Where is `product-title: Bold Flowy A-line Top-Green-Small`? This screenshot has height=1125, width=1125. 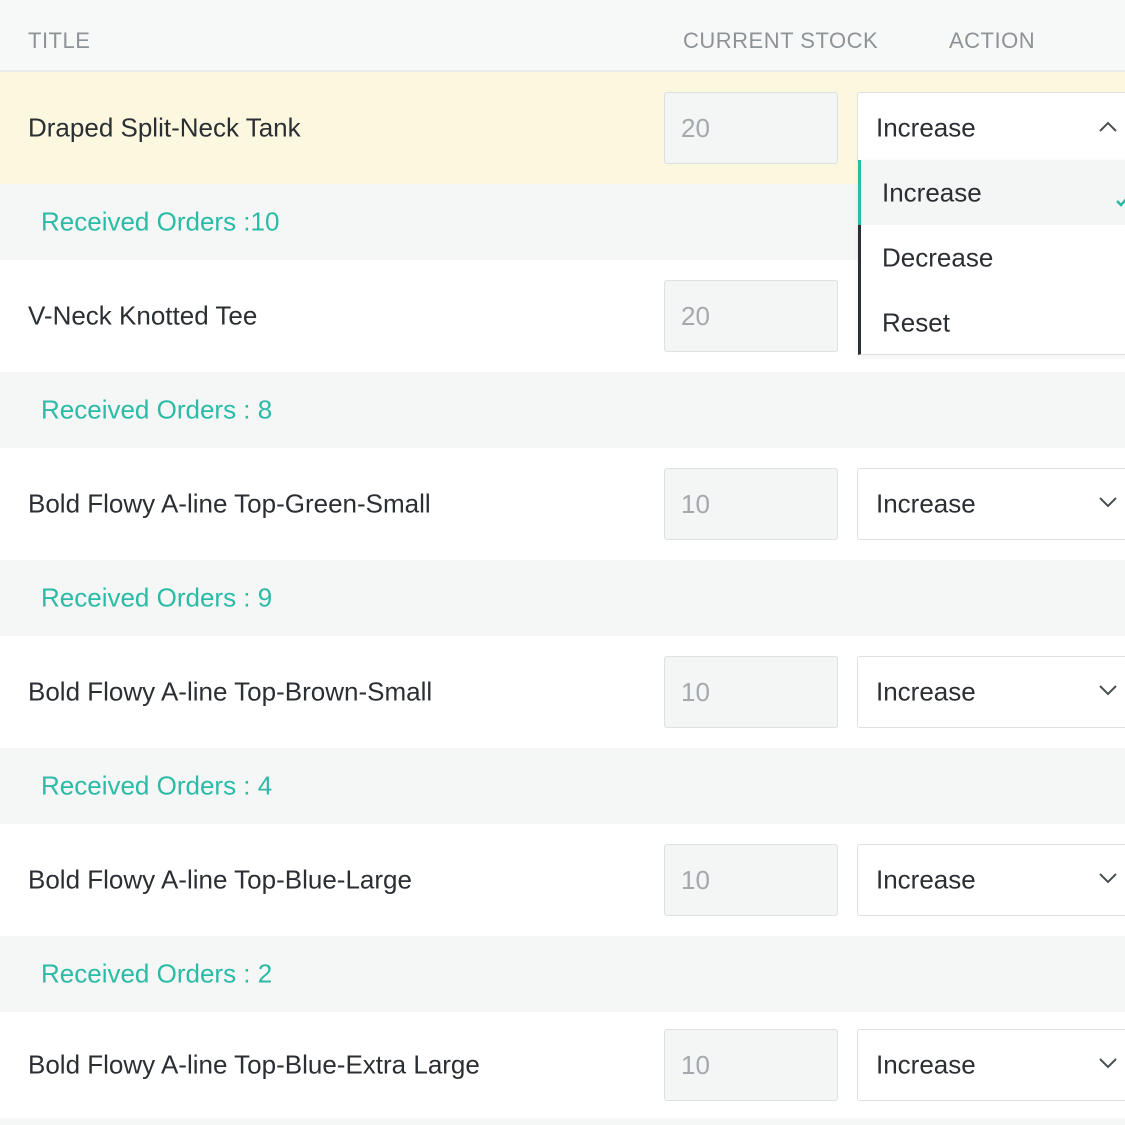 product-title: Bold Flowy A-line Top-Green-Small is located at coordinates (229, 503).